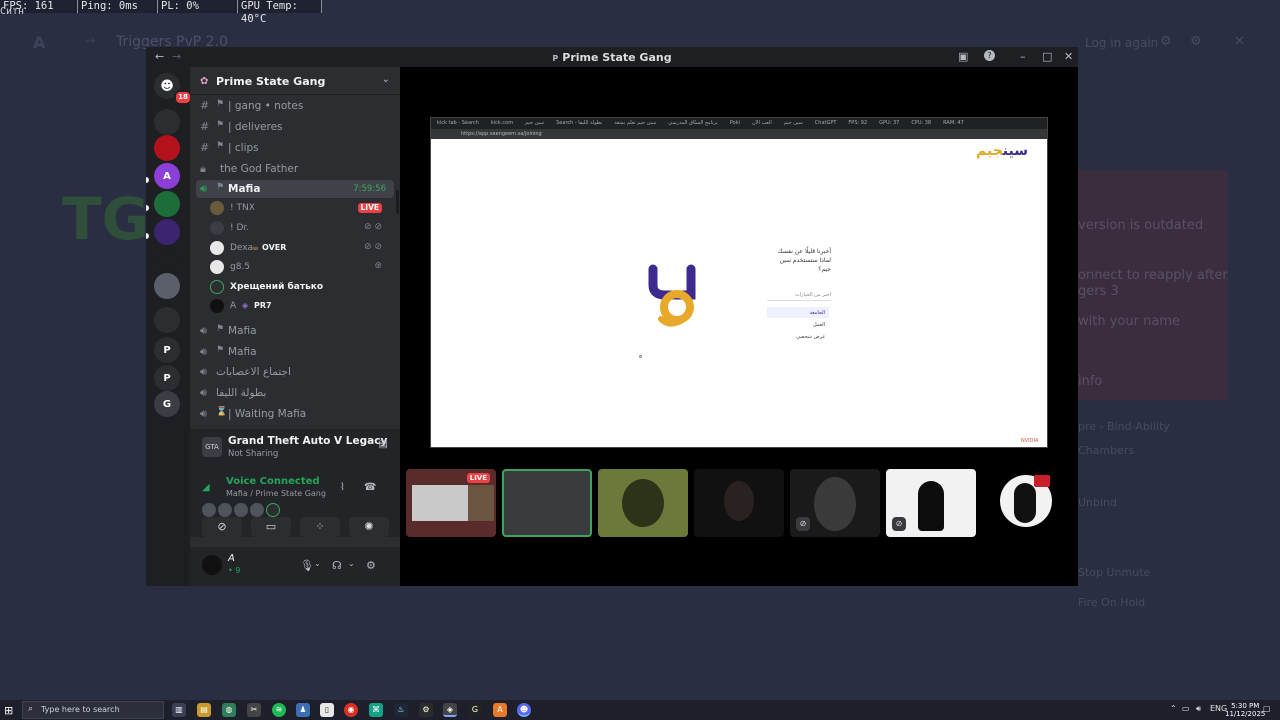  I want to click on noise-suppression-icon: ⌇, so click(342, 487).